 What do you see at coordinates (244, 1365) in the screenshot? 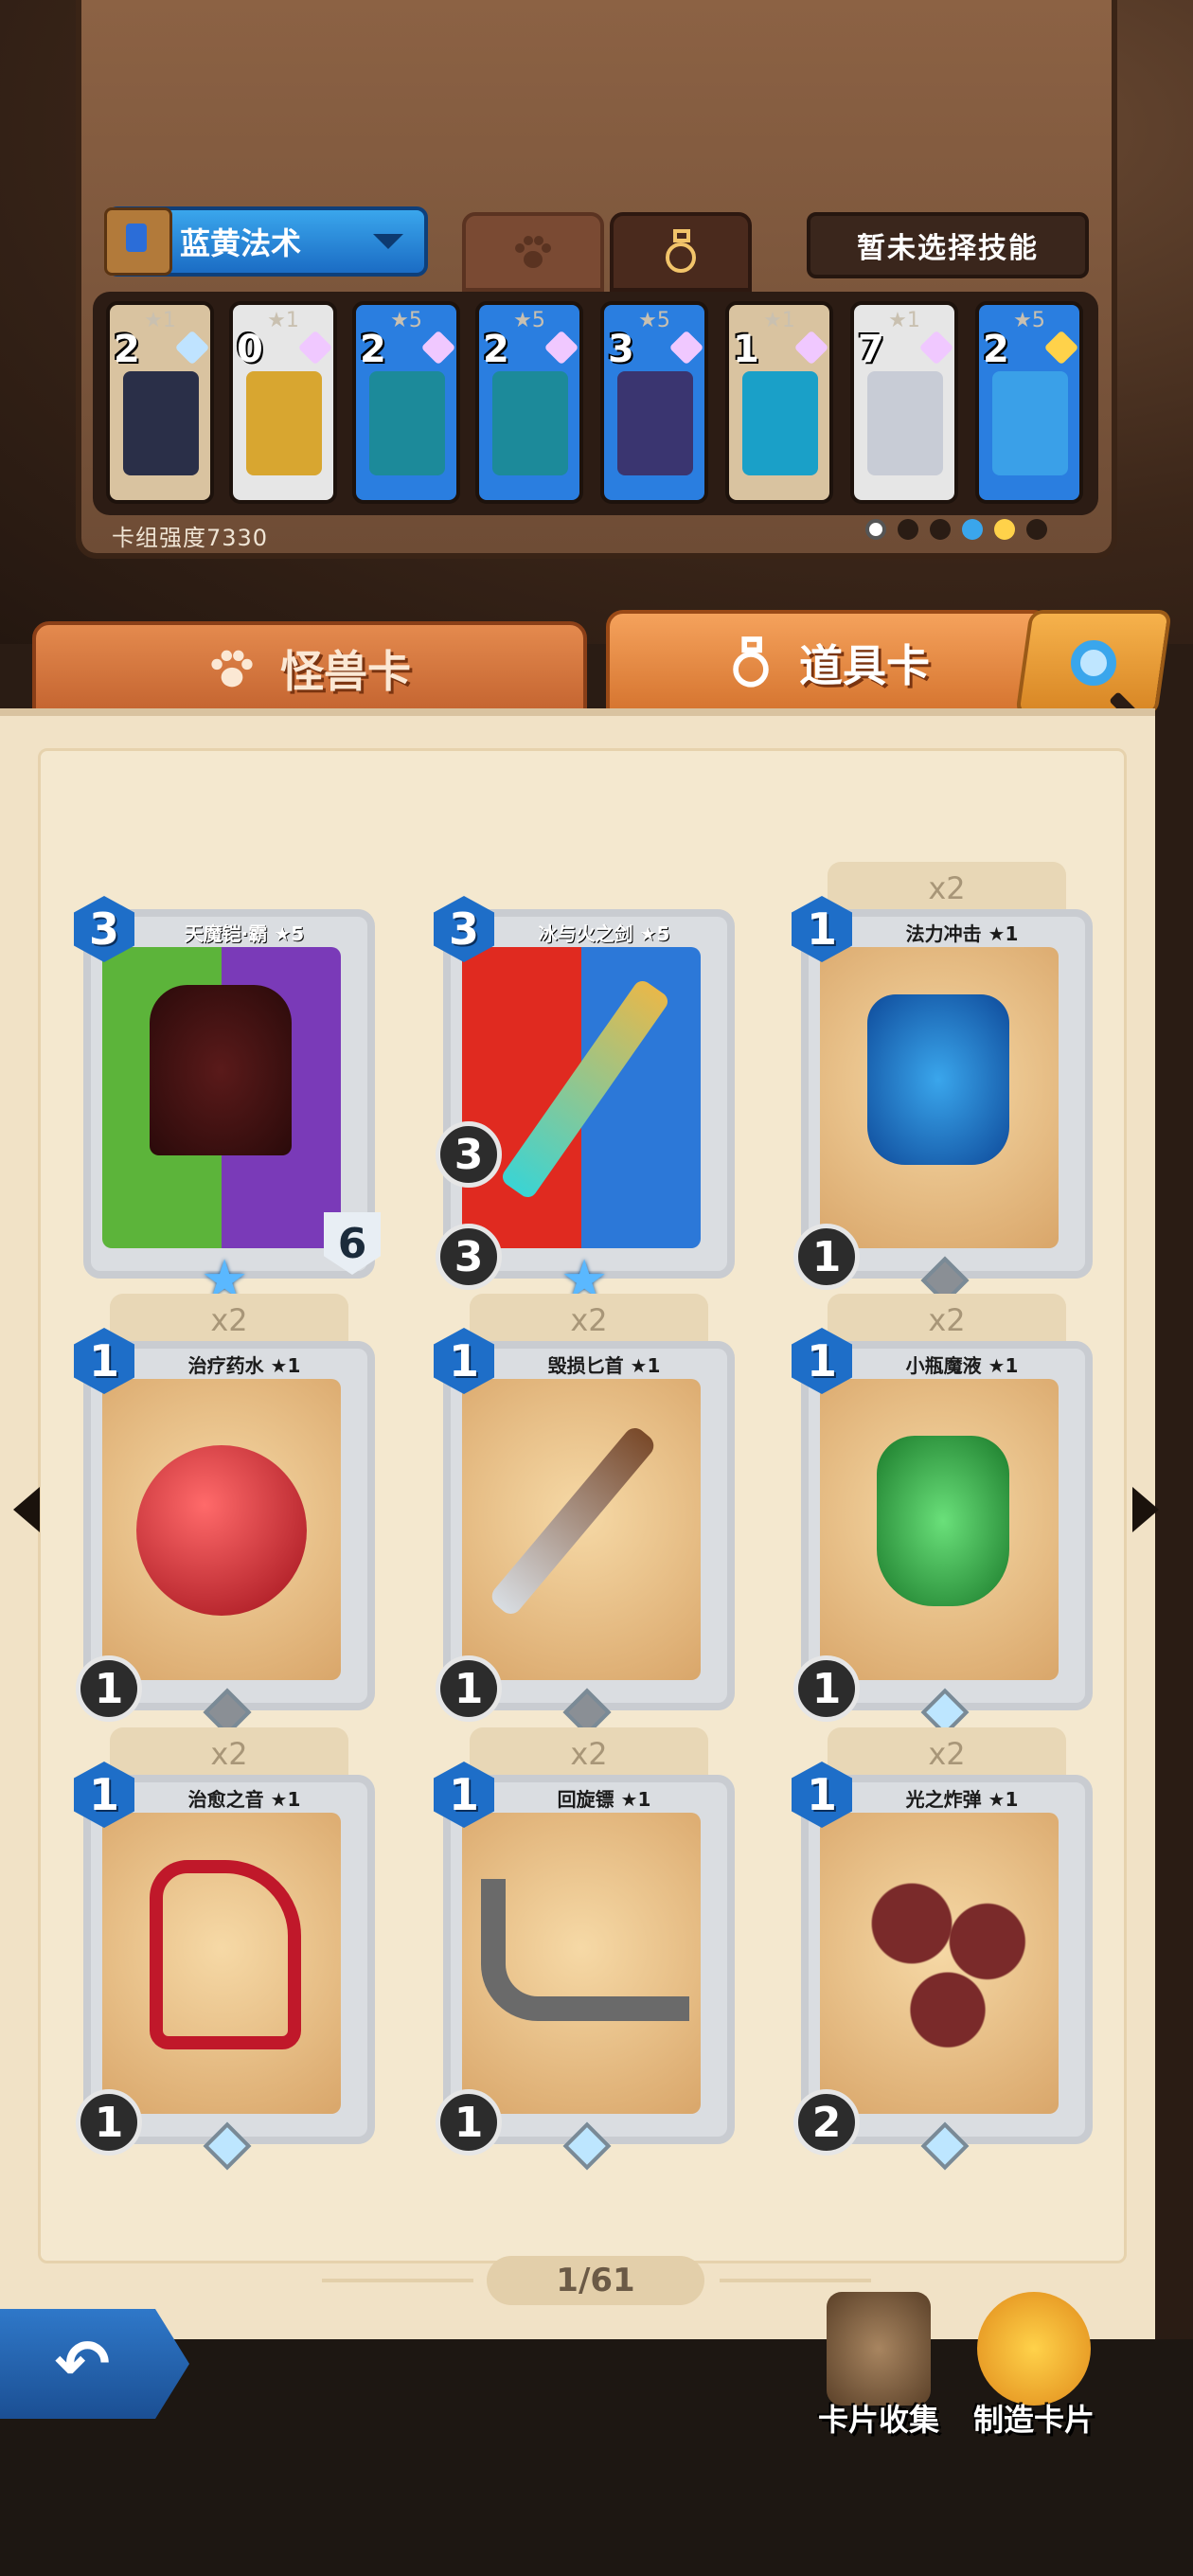
I see `card-name: 治疗药水 ★1` at bounding box center [244, 1365].